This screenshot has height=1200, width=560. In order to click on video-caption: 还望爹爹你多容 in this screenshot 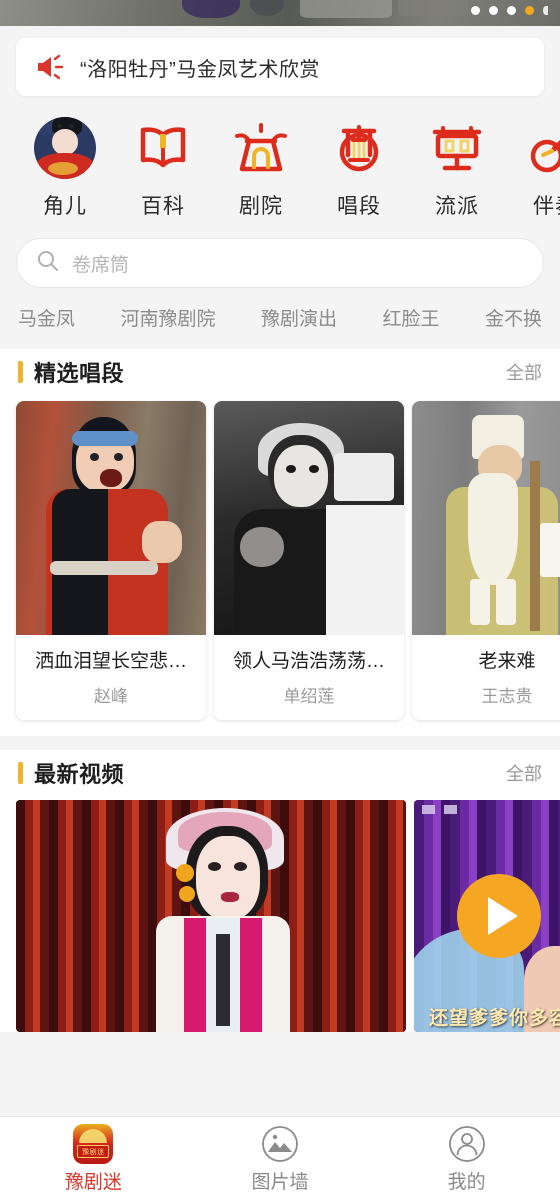, I will do `click(494, 1018)`.